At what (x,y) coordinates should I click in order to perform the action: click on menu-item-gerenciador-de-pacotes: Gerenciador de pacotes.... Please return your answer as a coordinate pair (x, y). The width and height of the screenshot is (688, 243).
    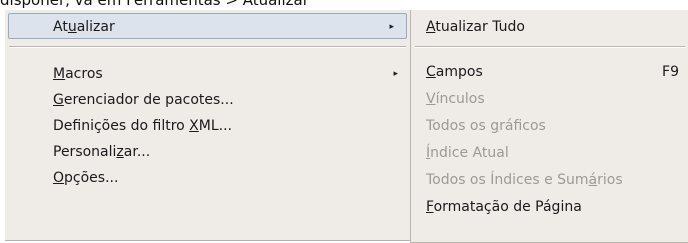
    Looking at the image, I should click on (207, 100).